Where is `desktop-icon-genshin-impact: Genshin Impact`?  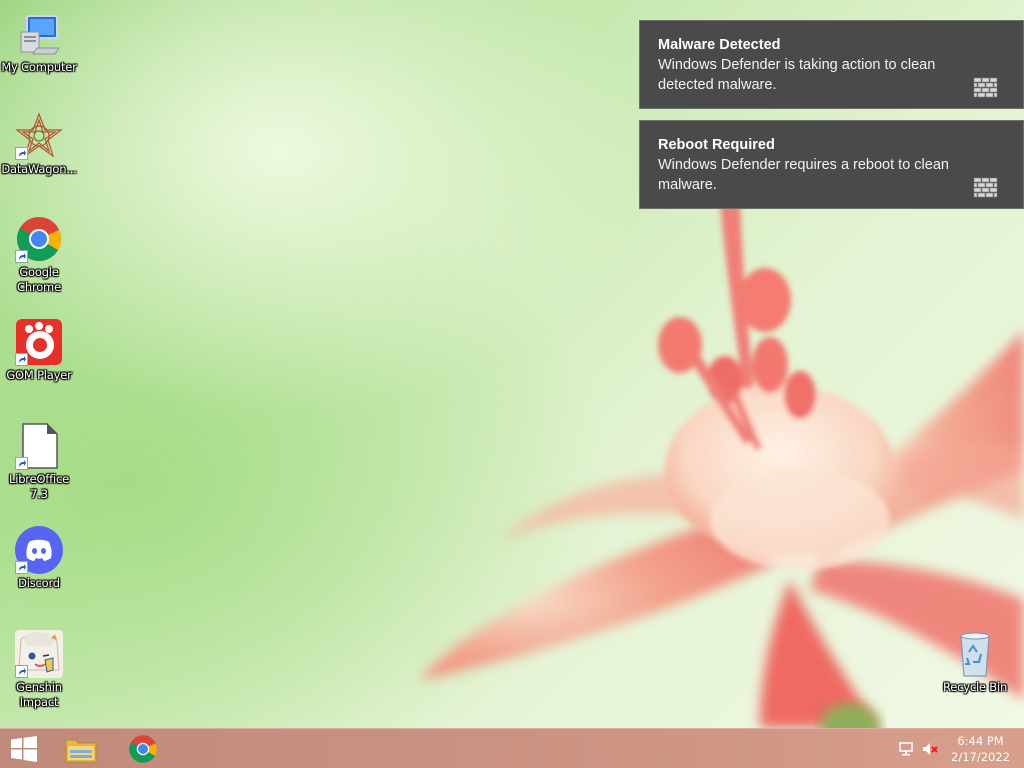 desktop-icon-genshin-impact: Genshin Impact is located at coordinates (39, 670).